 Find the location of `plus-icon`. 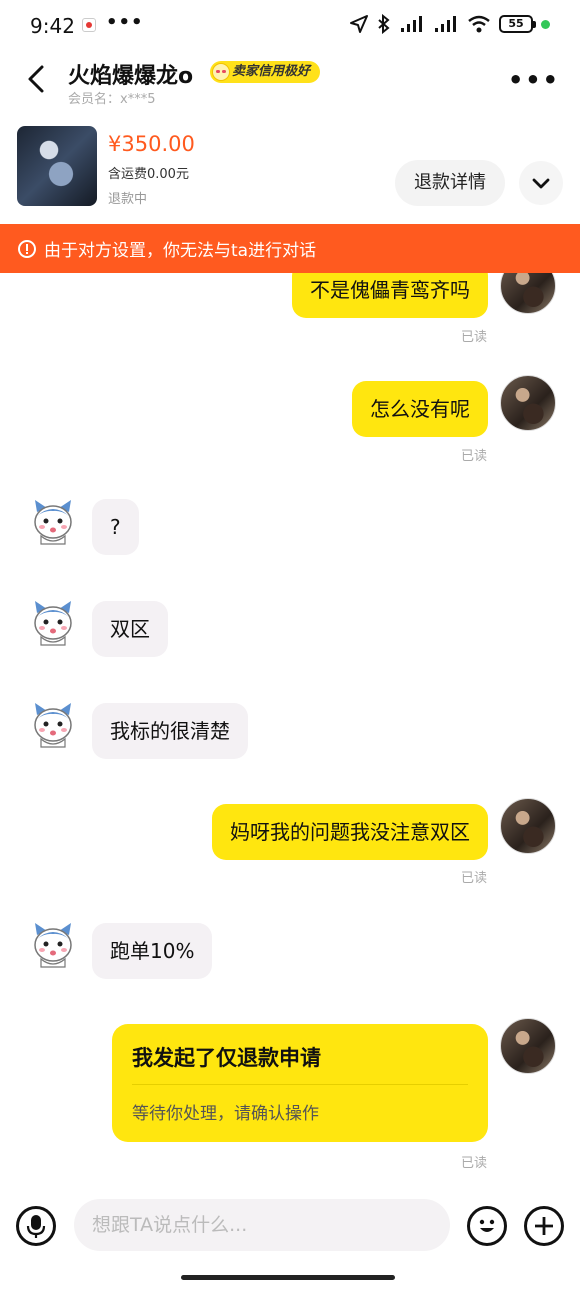

plus-icon is located at coordinates (544, 1226).